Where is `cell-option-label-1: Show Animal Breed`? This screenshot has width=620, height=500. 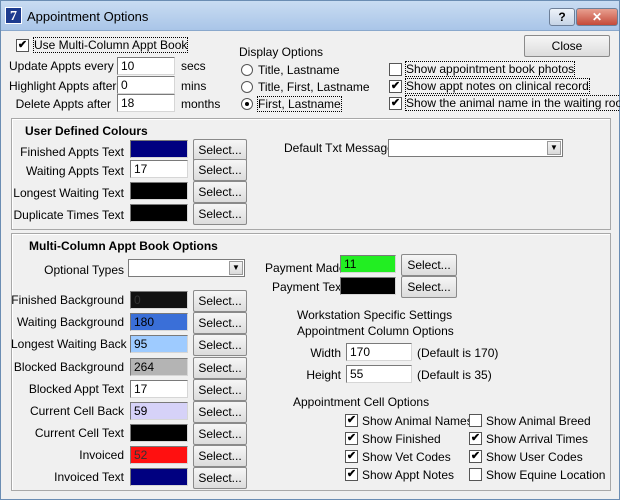 cell-option-label-1: Show Animal Breed is located at coordinates (538, 421).